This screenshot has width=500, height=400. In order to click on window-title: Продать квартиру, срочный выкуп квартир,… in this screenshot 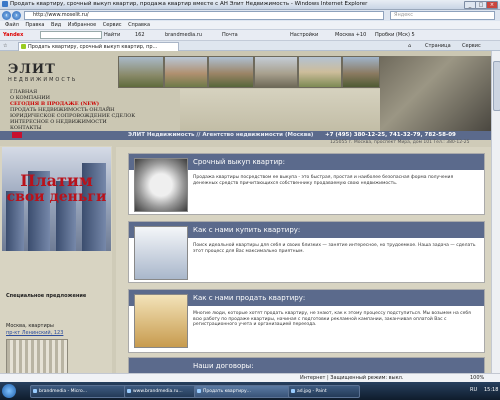, I will do `click(189, 4)`.